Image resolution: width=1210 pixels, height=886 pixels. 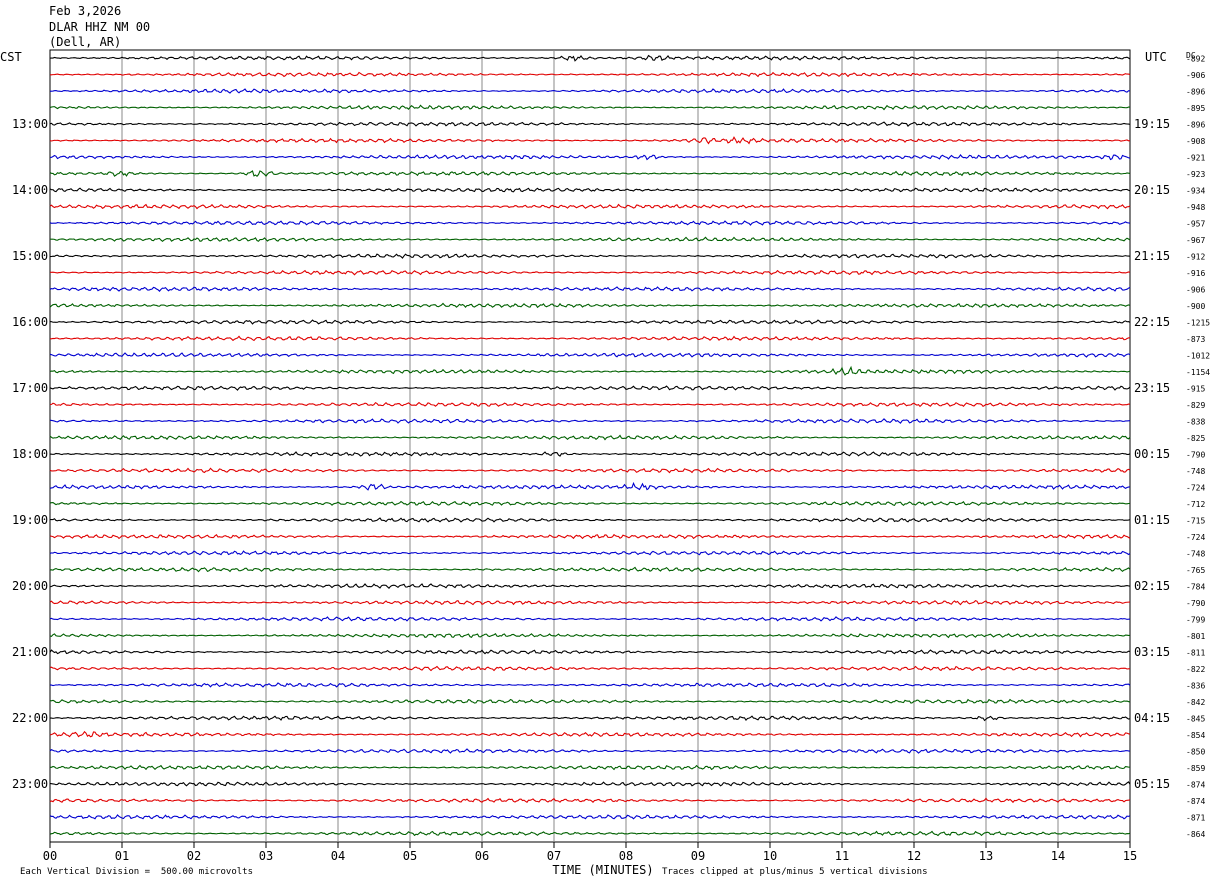 I want to click on x-tick-label: 10, so click(x=770, y=856).